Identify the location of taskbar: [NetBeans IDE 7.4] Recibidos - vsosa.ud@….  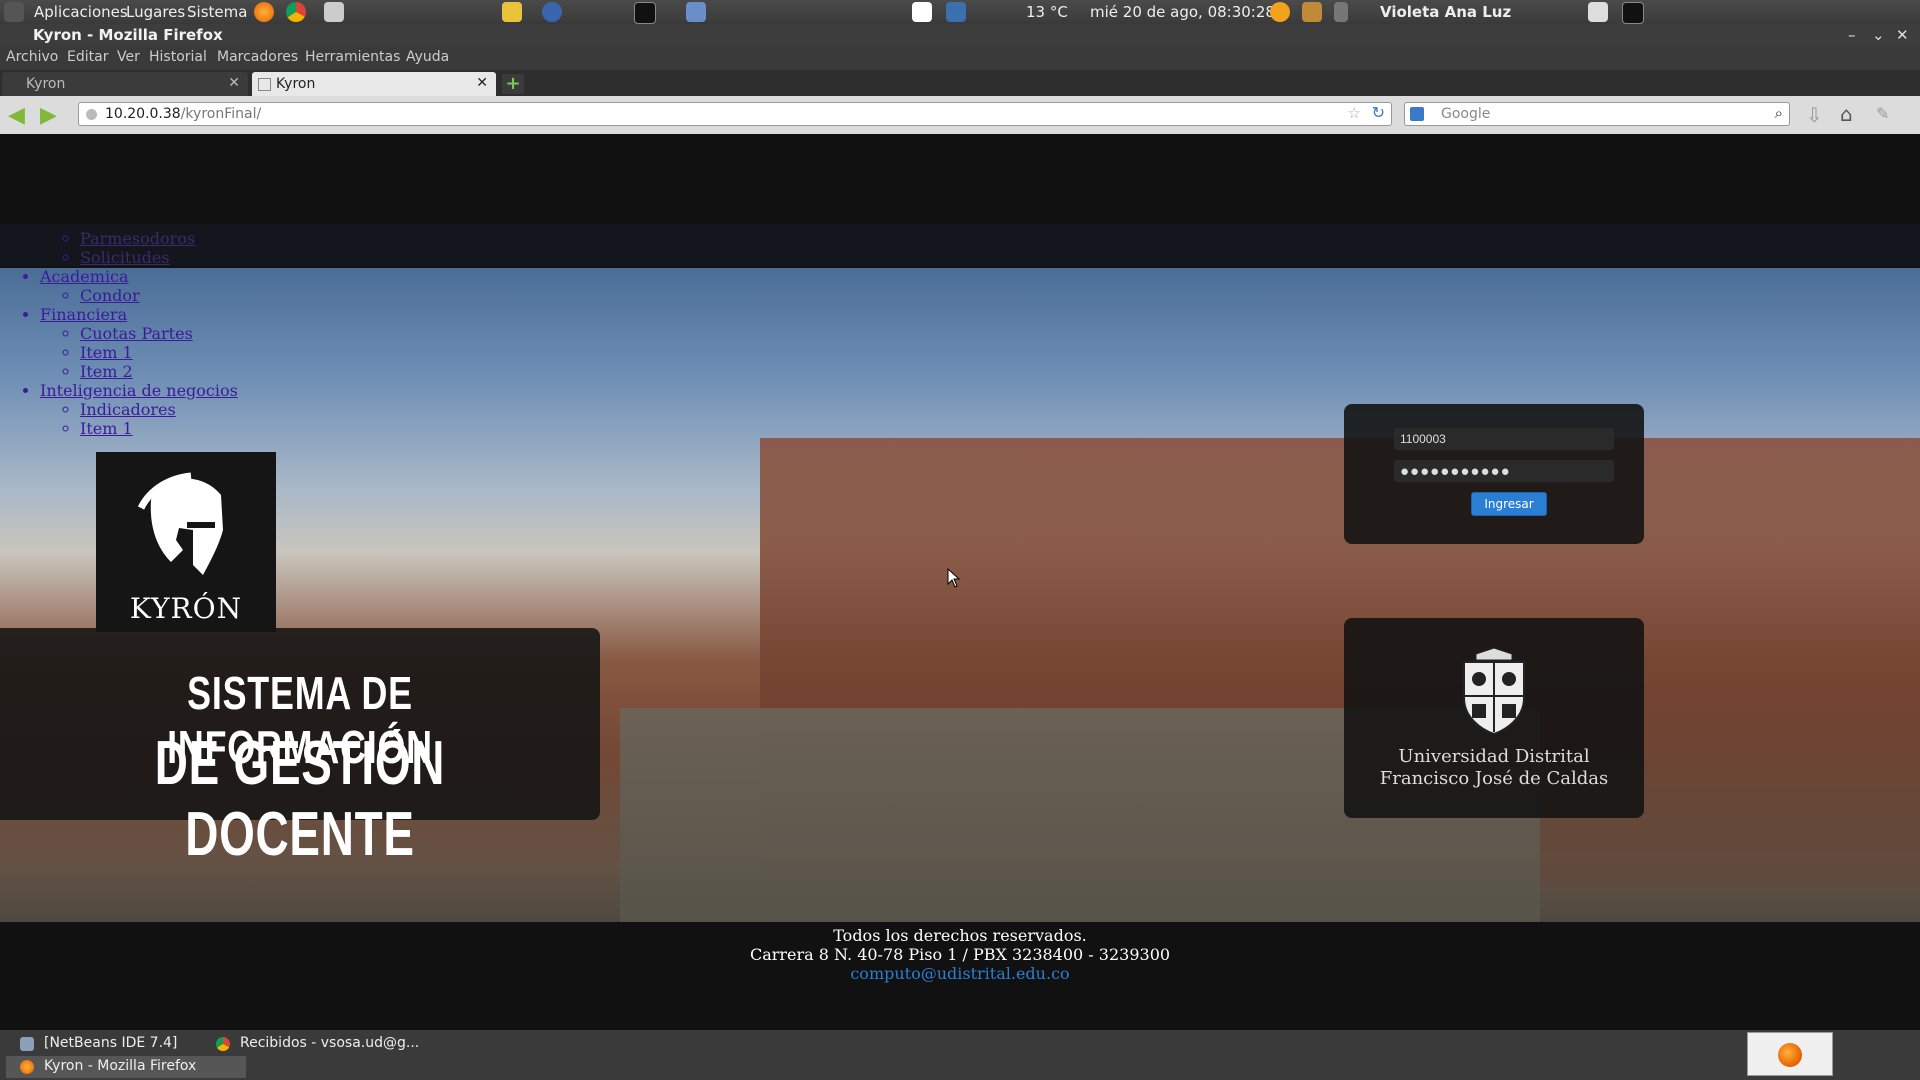
(960, 1055).